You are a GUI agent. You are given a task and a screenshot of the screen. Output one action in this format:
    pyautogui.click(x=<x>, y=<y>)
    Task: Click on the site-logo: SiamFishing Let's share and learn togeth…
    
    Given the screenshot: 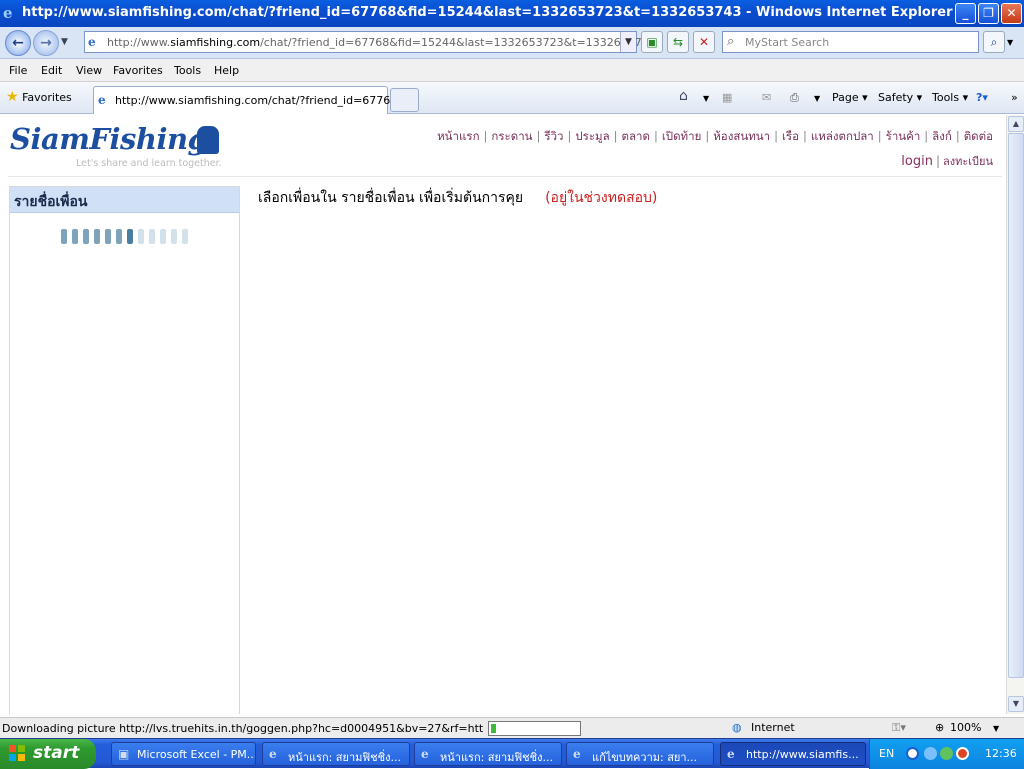 What is the action you would take?
    pyautogui.click(x=117, y=147)
    